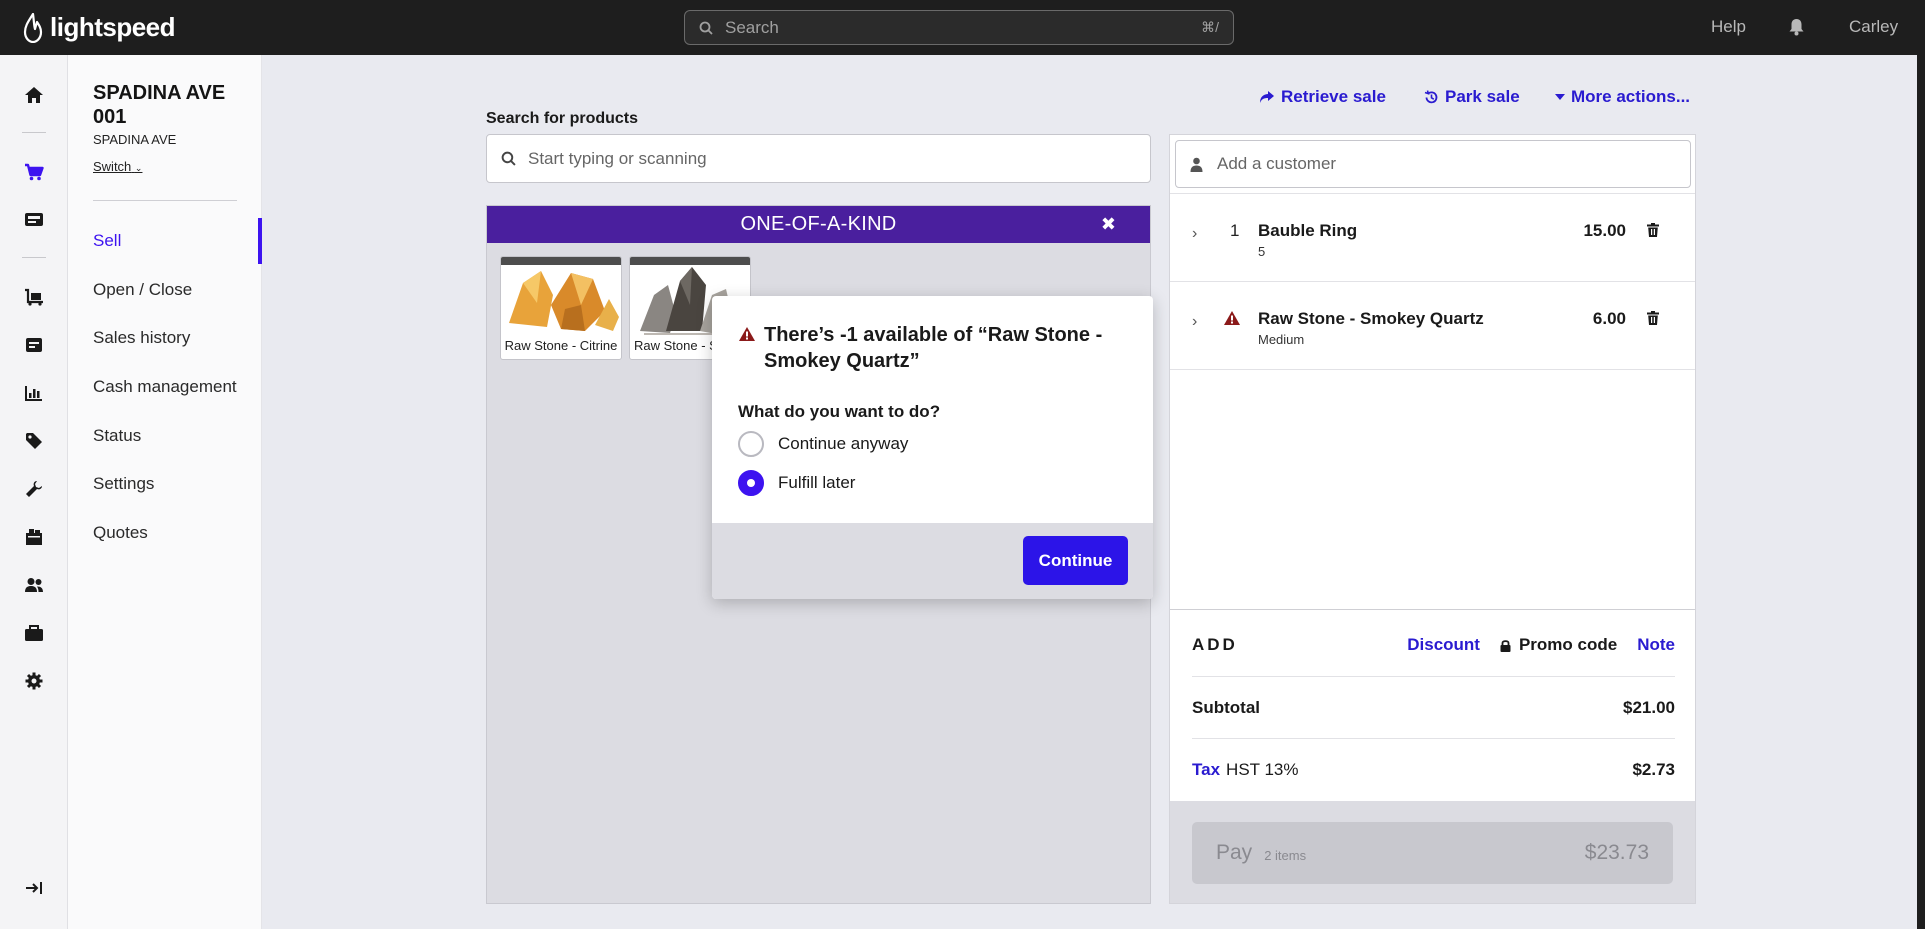 Image resolution: width=1925 pixels, height=929 pixels. I want to click on option-fulfill-later: Fulfill later, so click(796, 483).